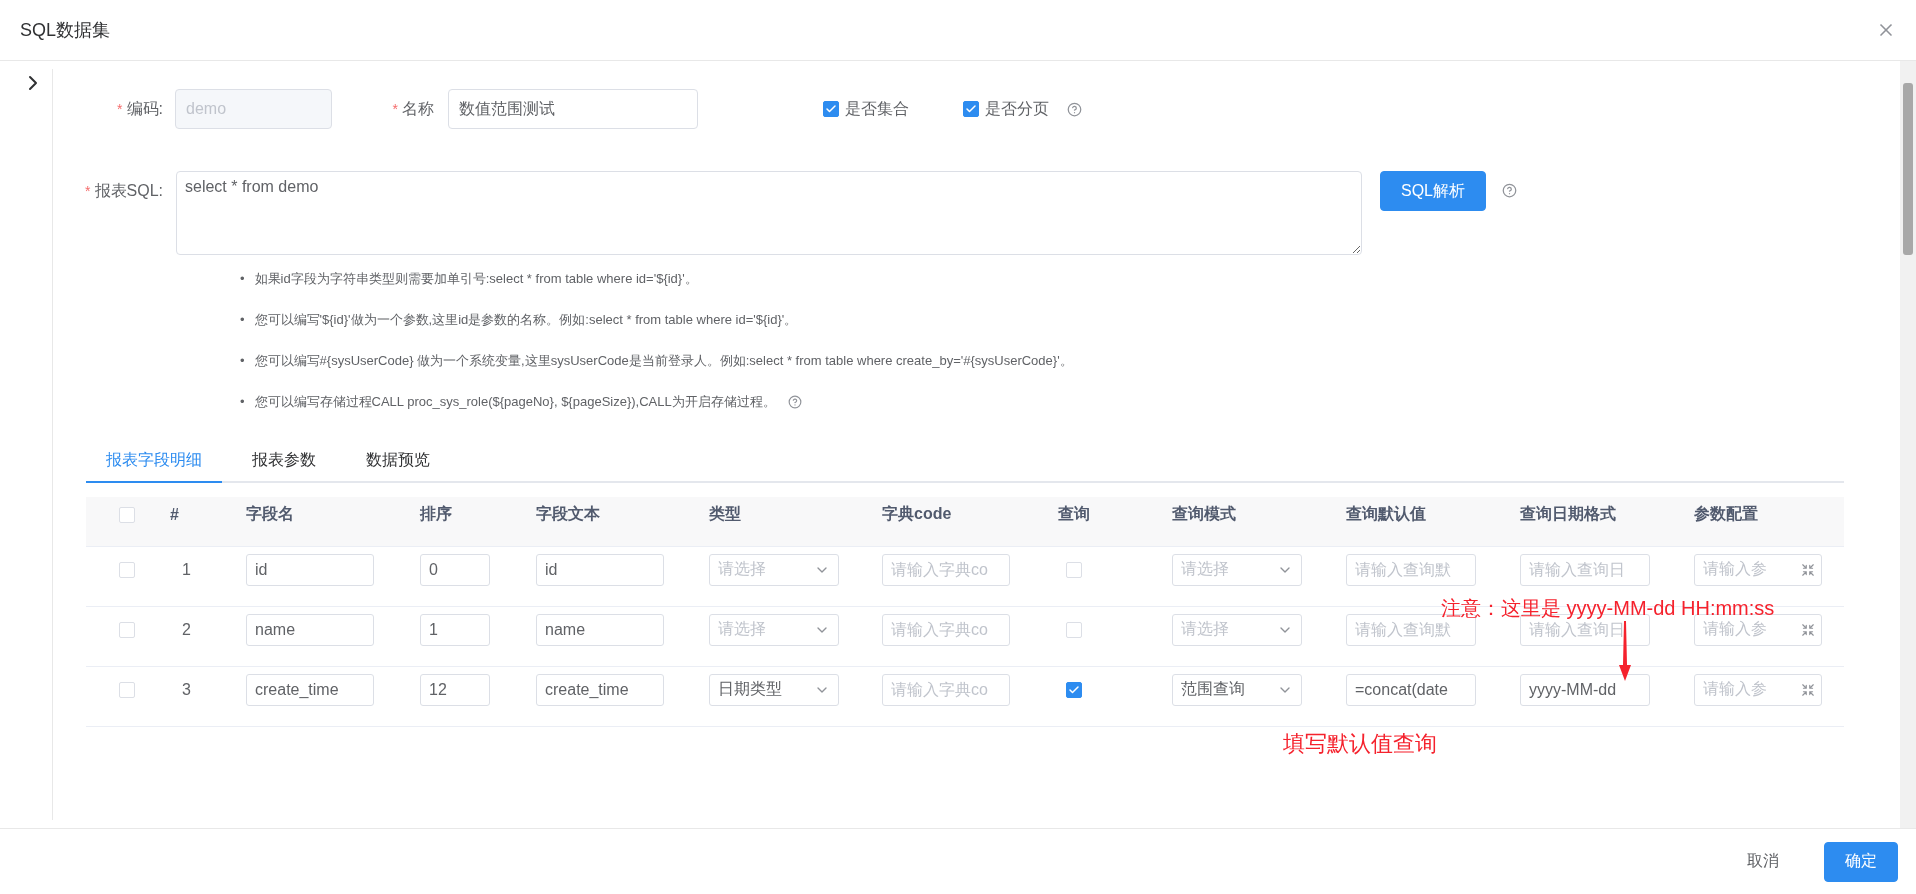 This screenshot has width=1916, height=894. What do you see at coordinates (174, 514) in the screenshot?
I see `column-header: #` at bounding box center [174, 514].